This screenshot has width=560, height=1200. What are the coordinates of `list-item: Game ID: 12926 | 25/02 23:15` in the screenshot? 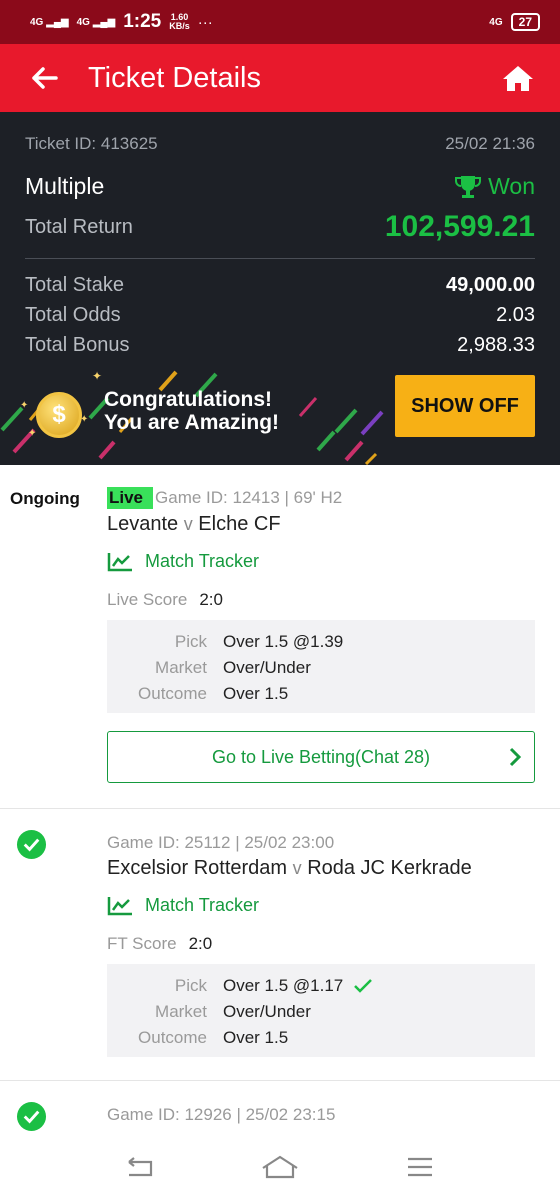 It's located at (280, 1111).